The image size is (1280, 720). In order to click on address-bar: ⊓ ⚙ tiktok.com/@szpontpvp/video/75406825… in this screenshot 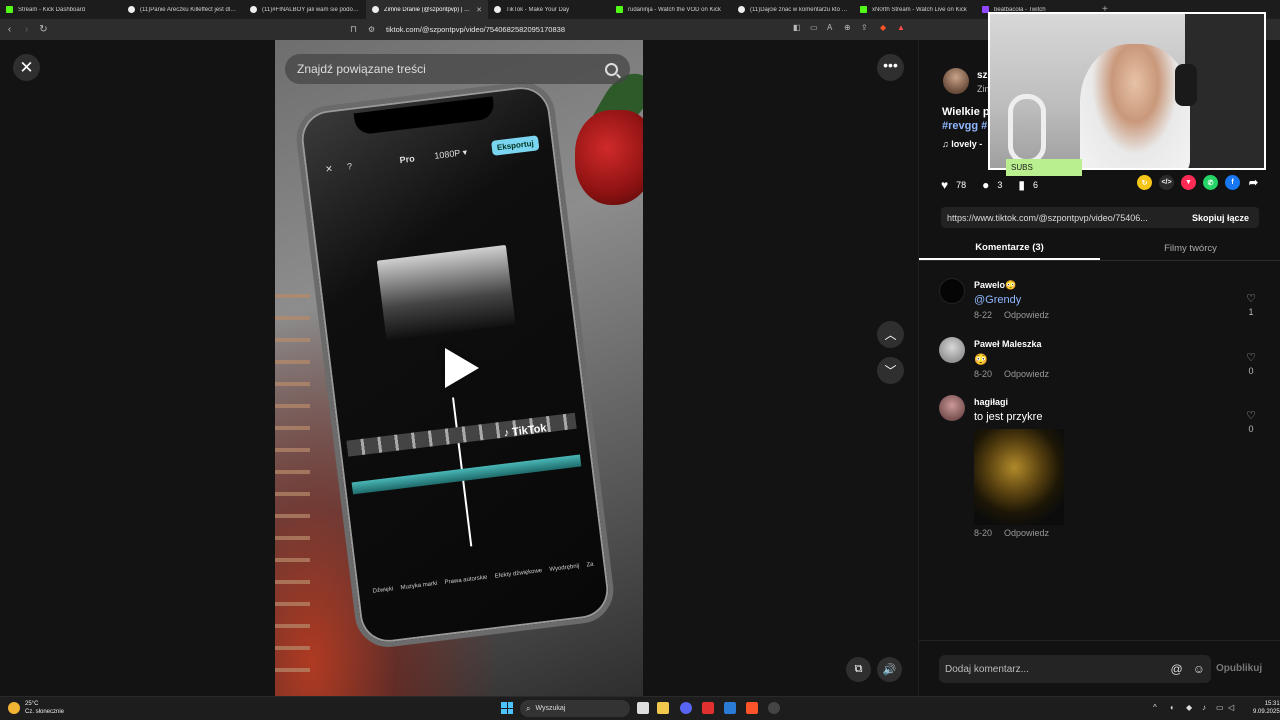, I will do `click(630, 29)`.